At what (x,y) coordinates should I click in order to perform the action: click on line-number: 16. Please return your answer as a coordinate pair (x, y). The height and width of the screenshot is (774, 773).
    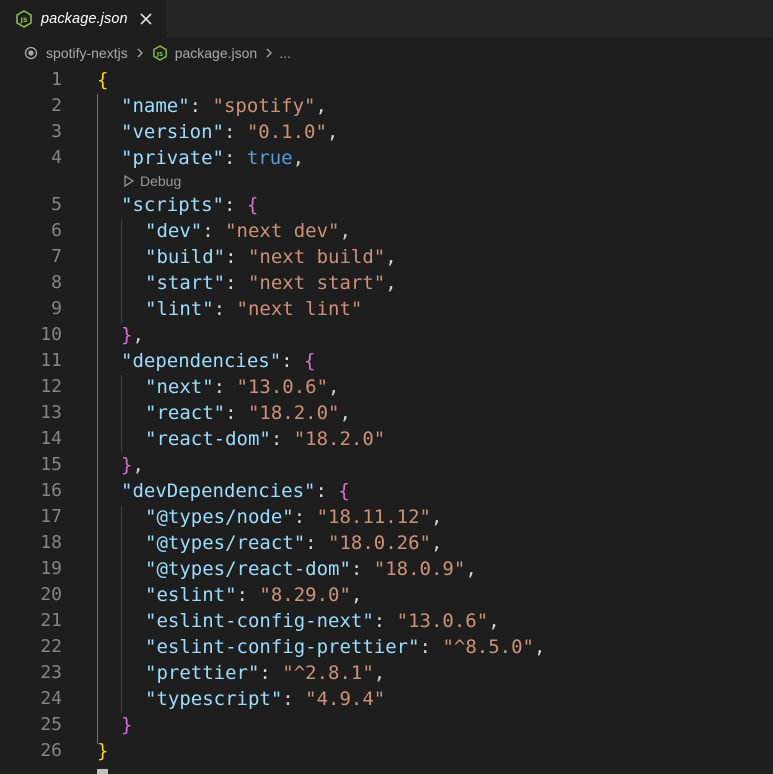
    Looking at the image, I should click on (51, 490).